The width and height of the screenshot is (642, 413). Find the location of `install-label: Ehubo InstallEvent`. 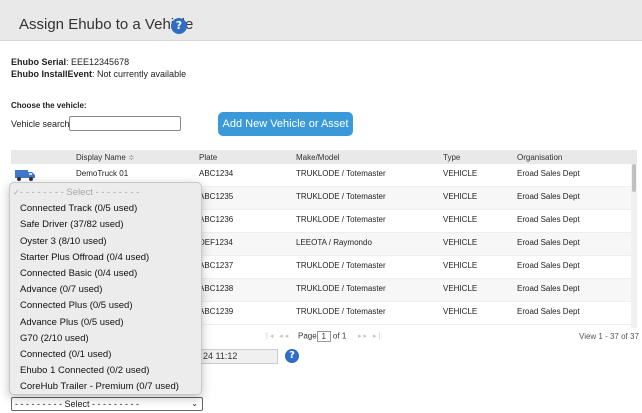

install-label: Ehubo InstallEvent is located at coordinates (52, 74).